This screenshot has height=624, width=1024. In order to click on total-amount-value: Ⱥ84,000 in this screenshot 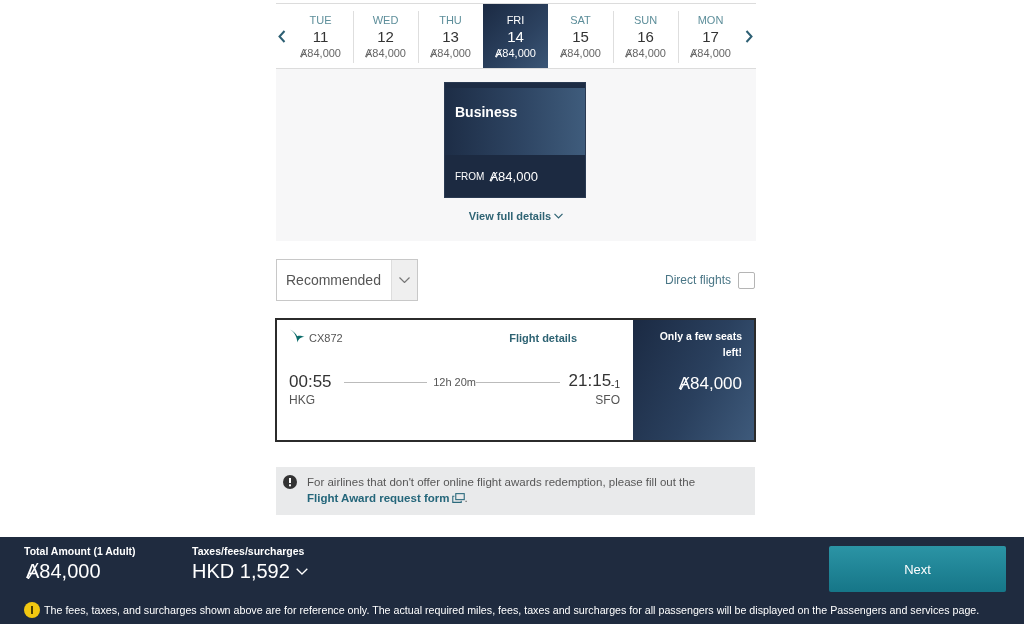, I will do `click(63, 571)`.